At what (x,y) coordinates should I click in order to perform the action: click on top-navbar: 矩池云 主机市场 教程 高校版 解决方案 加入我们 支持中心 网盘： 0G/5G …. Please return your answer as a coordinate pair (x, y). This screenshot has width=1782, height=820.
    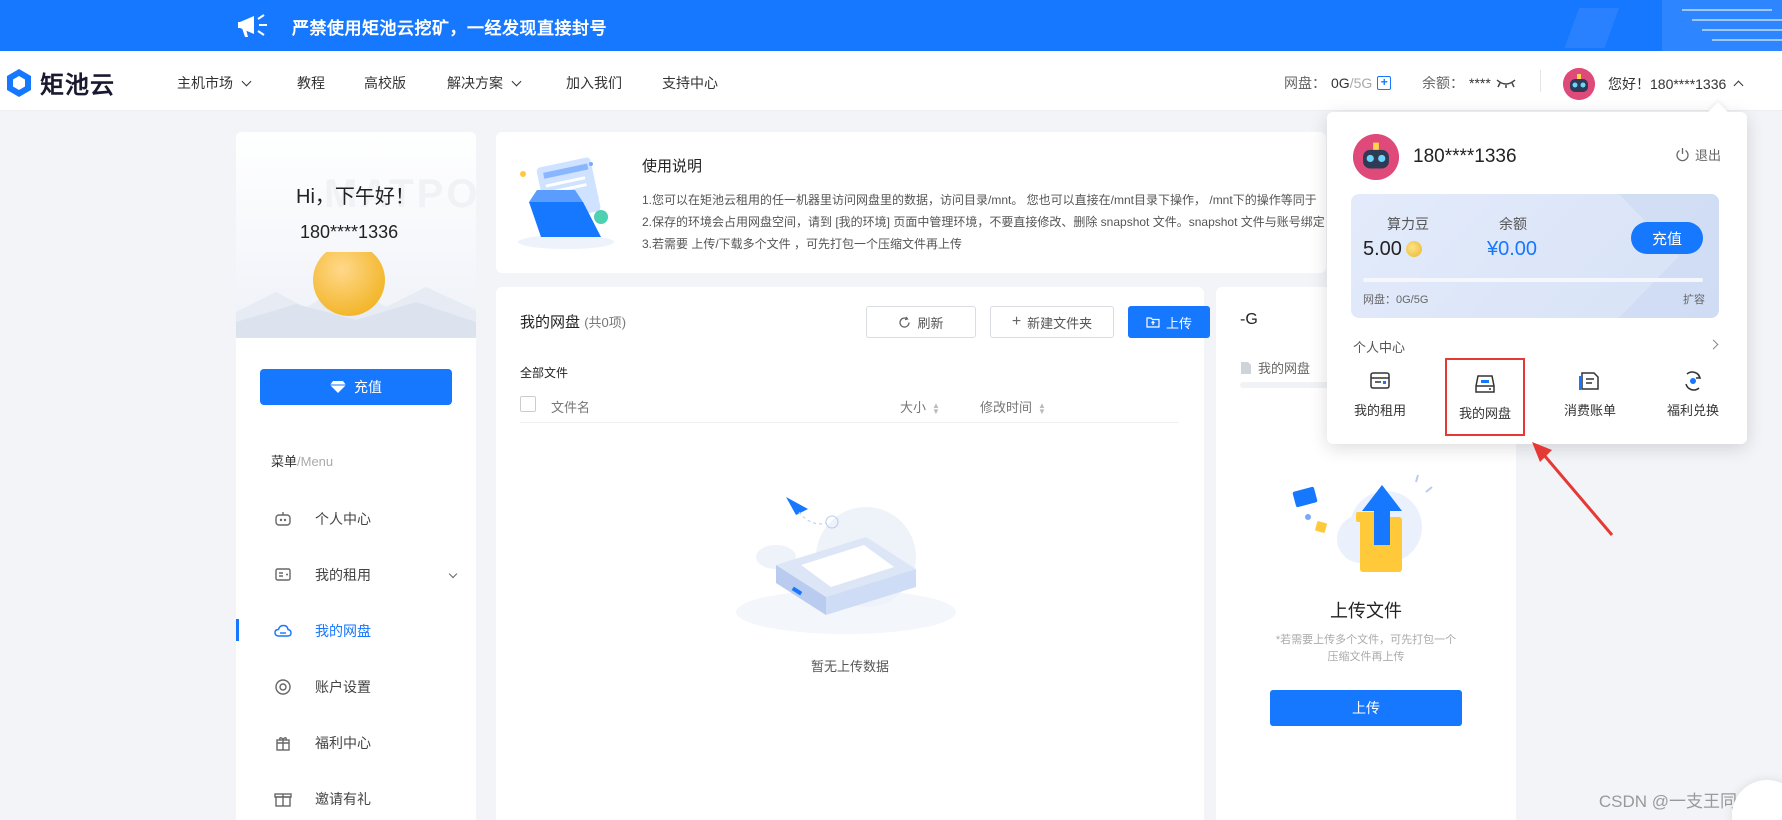
    Looking at the image, I should click on (891, 81).